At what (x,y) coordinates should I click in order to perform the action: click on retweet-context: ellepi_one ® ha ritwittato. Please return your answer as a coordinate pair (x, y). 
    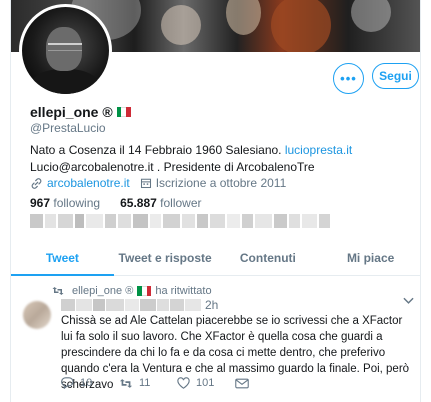
    Looking at the image, I should click on (132, 291).